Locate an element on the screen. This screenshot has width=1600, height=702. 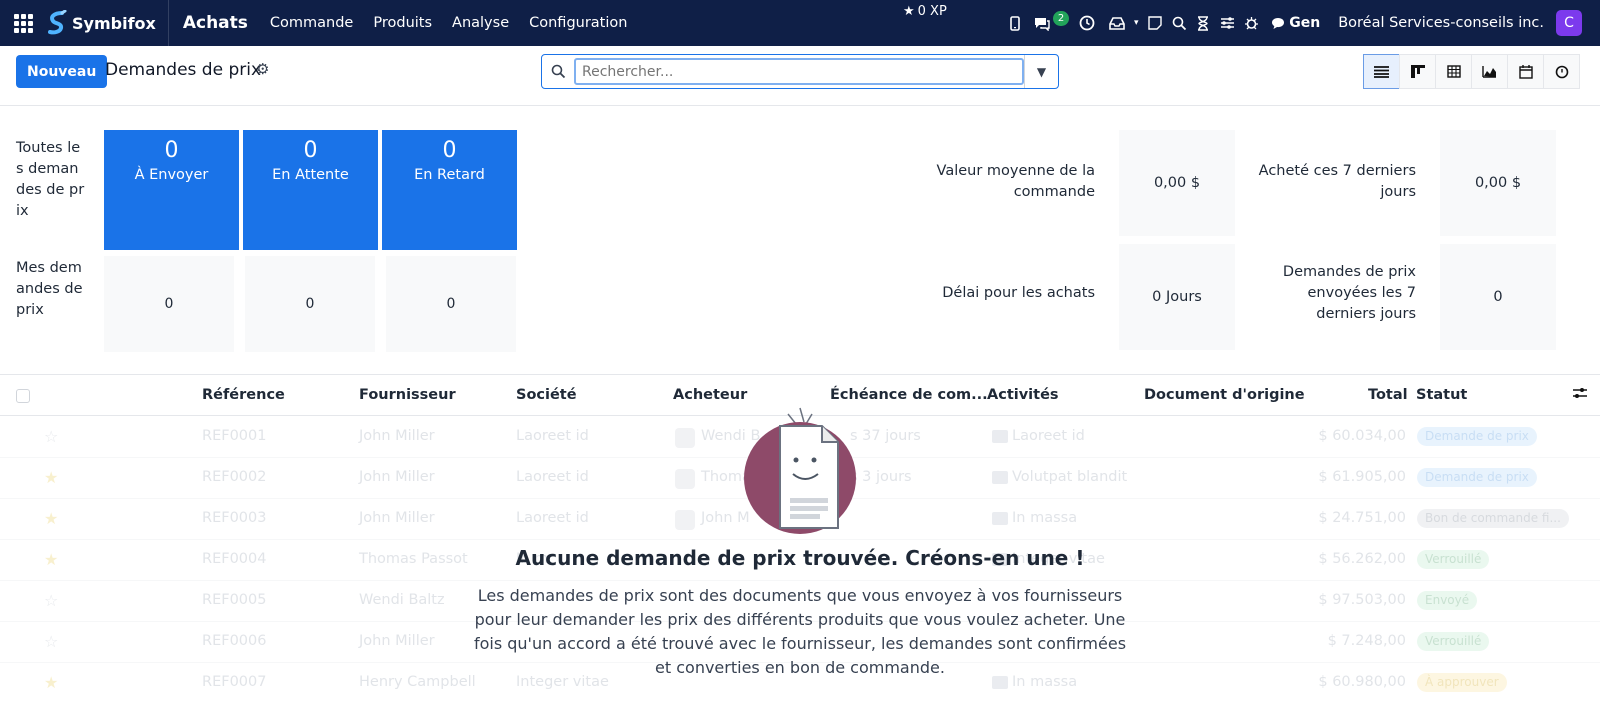
list-icon is located at coordinates (1381, 71).